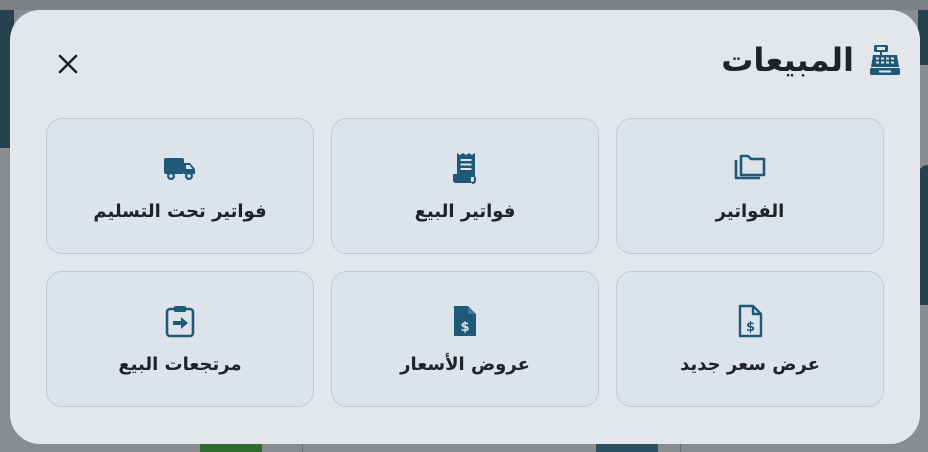 The height and width of the screenshot is (452, 928). What do you see at coordinates (180, 211) in the screenshot?
I see `tile-label: فواتير تحت التسليم` at bounding box center [180, 211].